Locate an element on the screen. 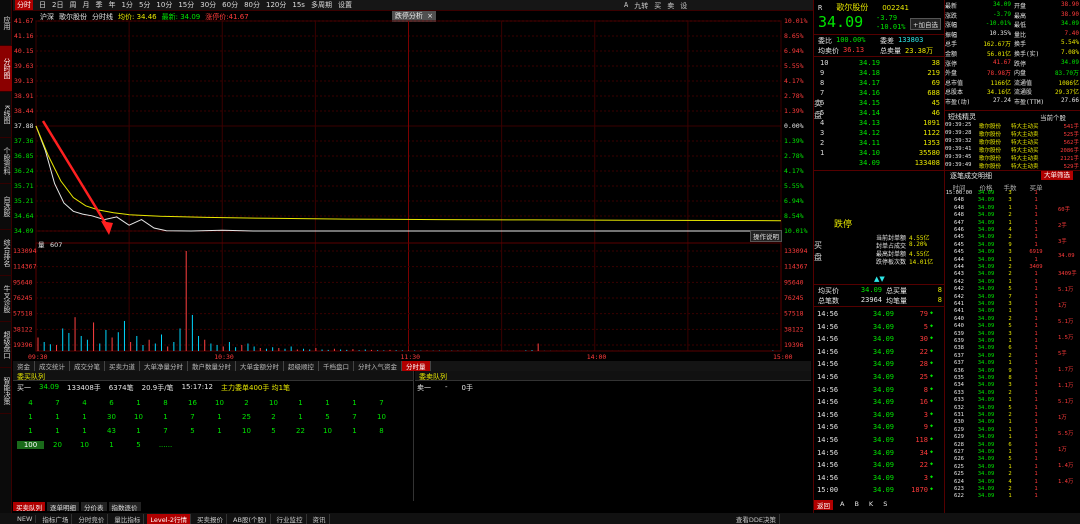 This screenshot has height=524, width=1080. toolbar-icon: 九转 is located at coordinates (641, 6).